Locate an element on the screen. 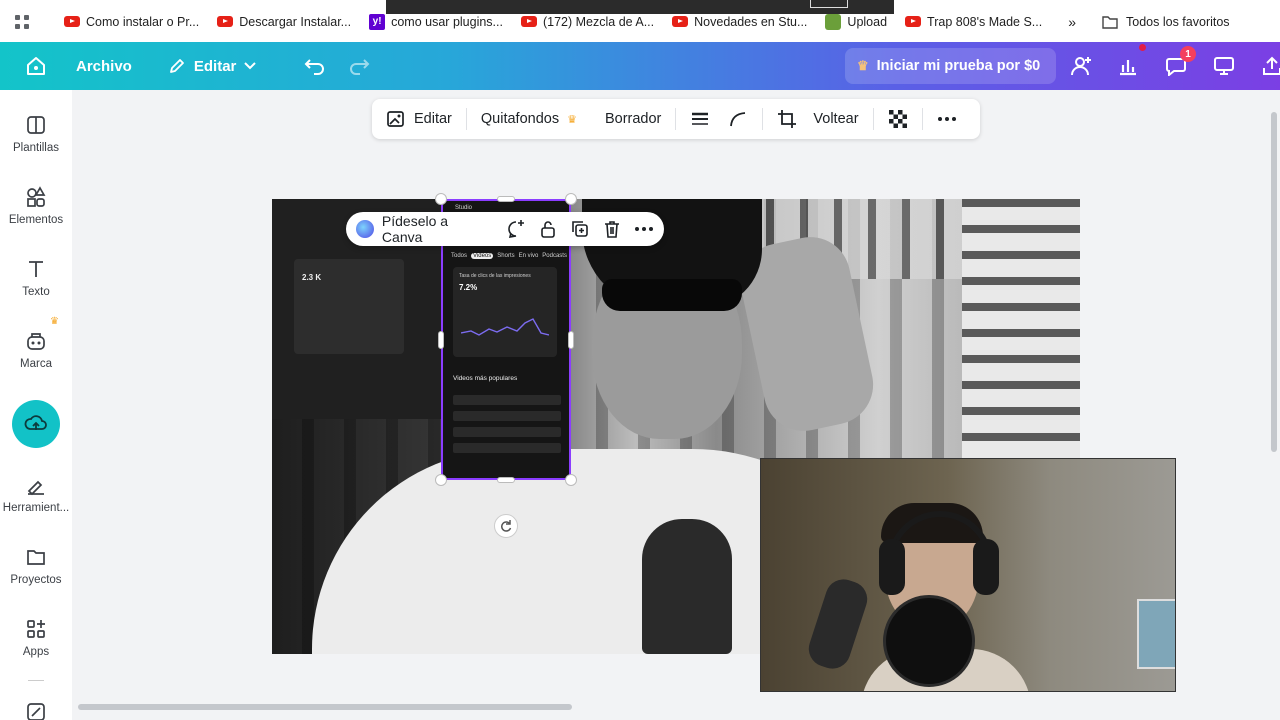 This screenshot has height=720, width=1280. share-upload-icon is located at coordinates (1269, 66).